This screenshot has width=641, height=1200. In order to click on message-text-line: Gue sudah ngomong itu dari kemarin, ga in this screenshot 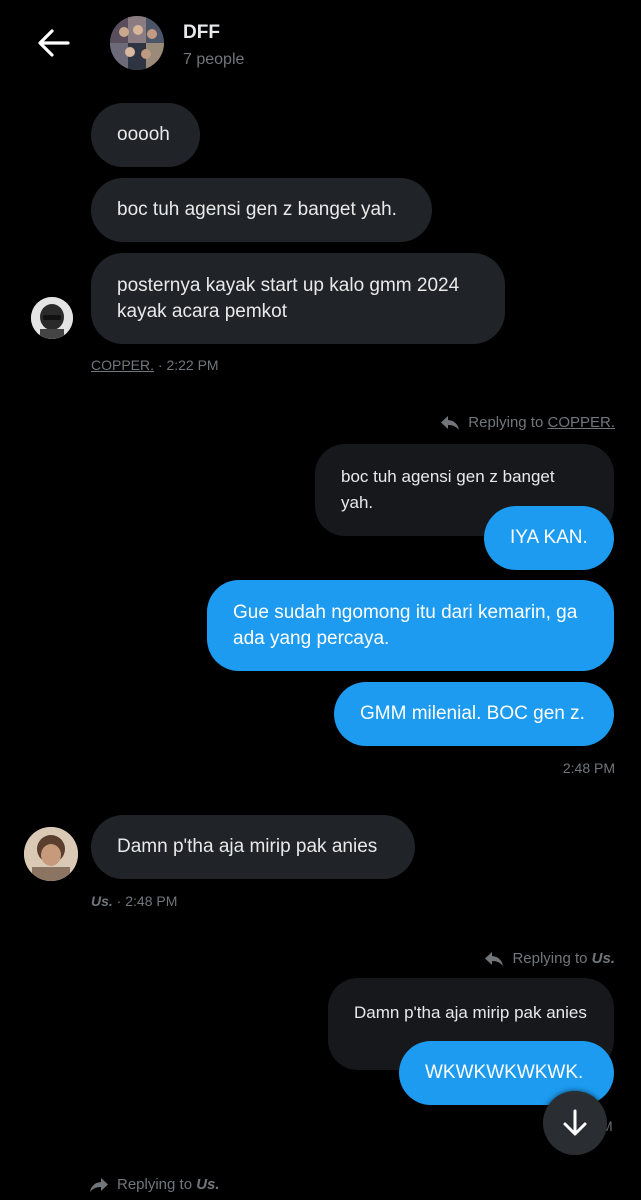, I will do `click(405, 612)`.